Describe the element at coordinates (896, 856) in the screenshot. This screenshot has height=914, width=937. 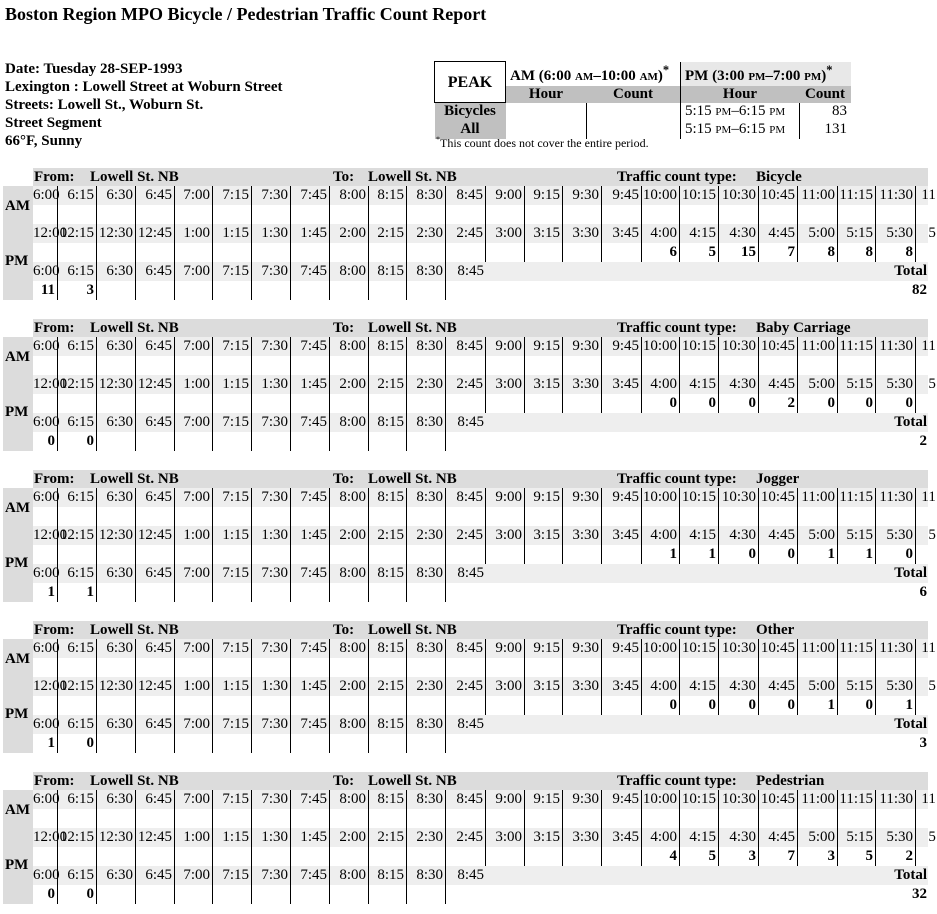
I see `count-cell: 2` at that location.